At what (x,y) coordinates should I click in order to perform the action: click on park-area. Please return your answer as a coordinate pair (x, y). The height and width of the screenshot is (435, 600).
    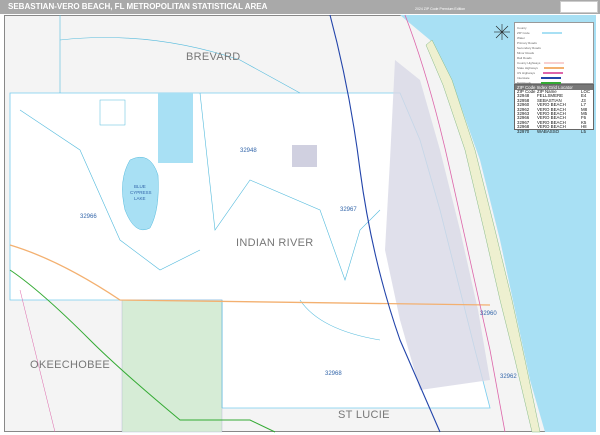
    Looking at the image, I should click on (172, 366).